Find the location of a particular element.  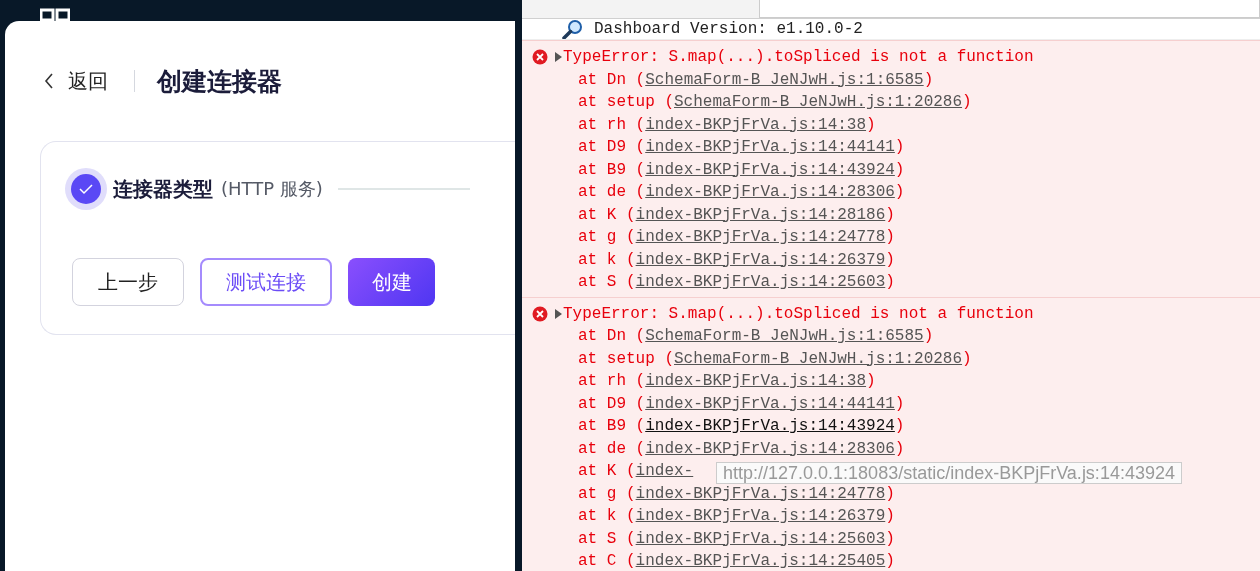

back-button: 返回 is located at coordinates (76, 81).